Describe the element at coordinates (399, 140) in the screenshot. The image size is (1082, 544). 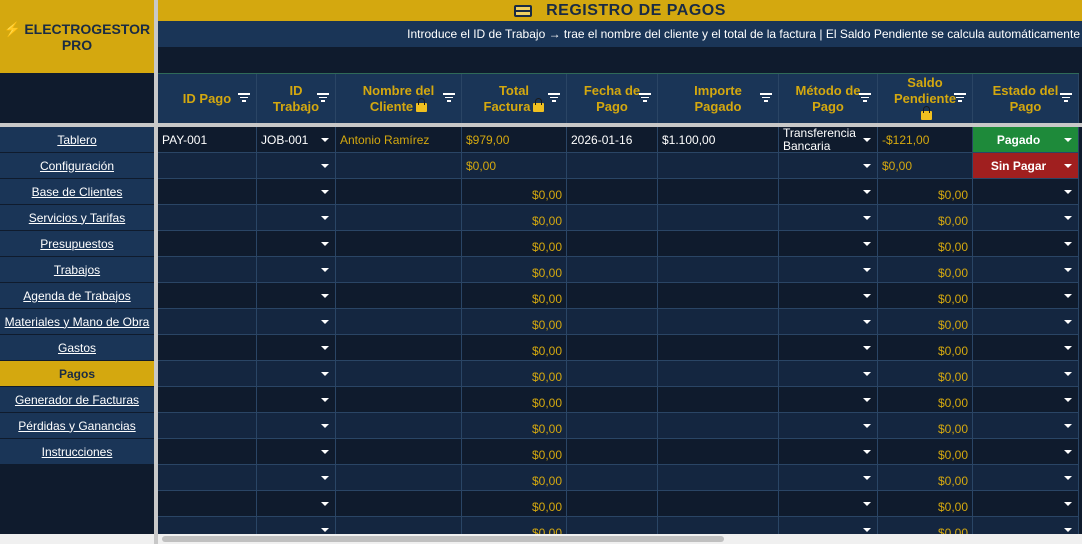
I see `cell-cliente: Antonio Ramírez` at that location.